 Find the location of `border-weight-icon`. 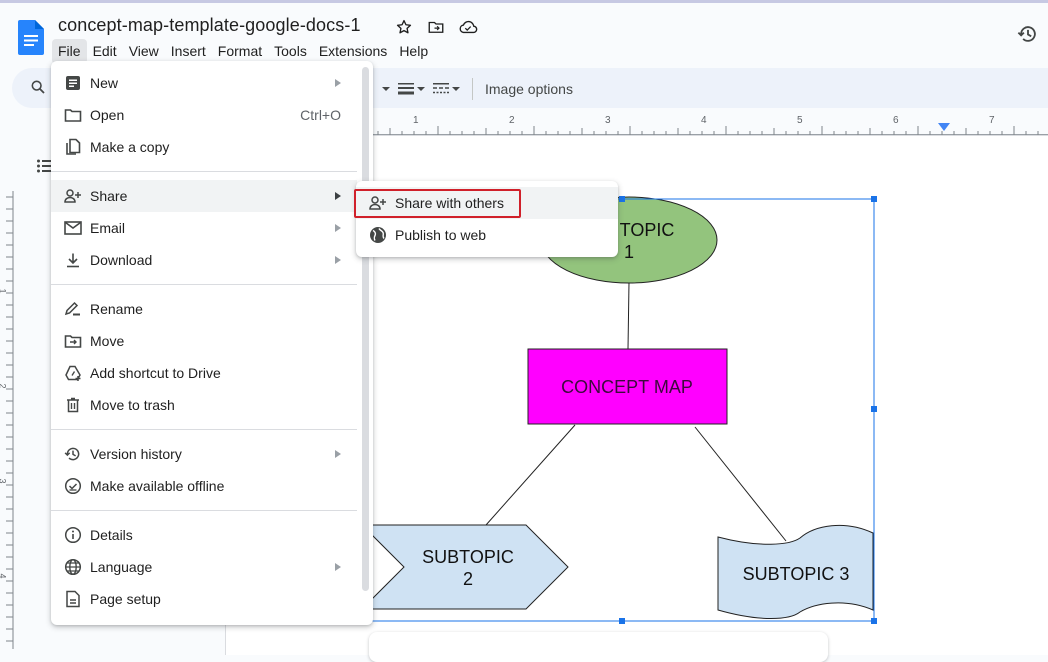

border-weight-icon is located at coordinates (406, 89).